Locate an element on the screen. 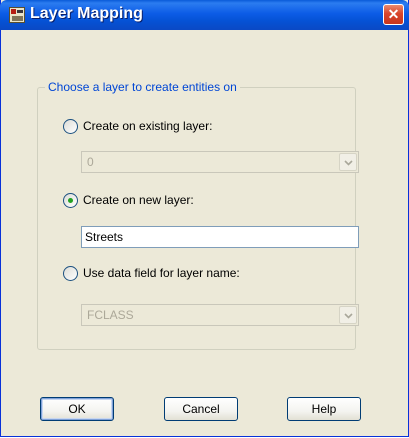  radio-new-label: Create on new layer: is located at coordinates (138, 200).